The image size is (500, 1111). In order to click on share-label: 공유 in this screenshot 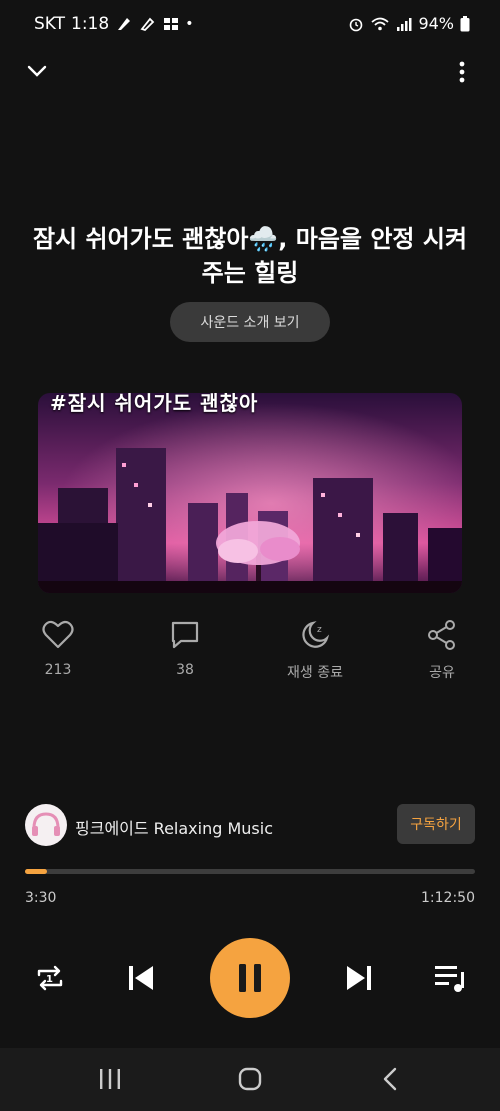, I will do `click(442, 673)`.